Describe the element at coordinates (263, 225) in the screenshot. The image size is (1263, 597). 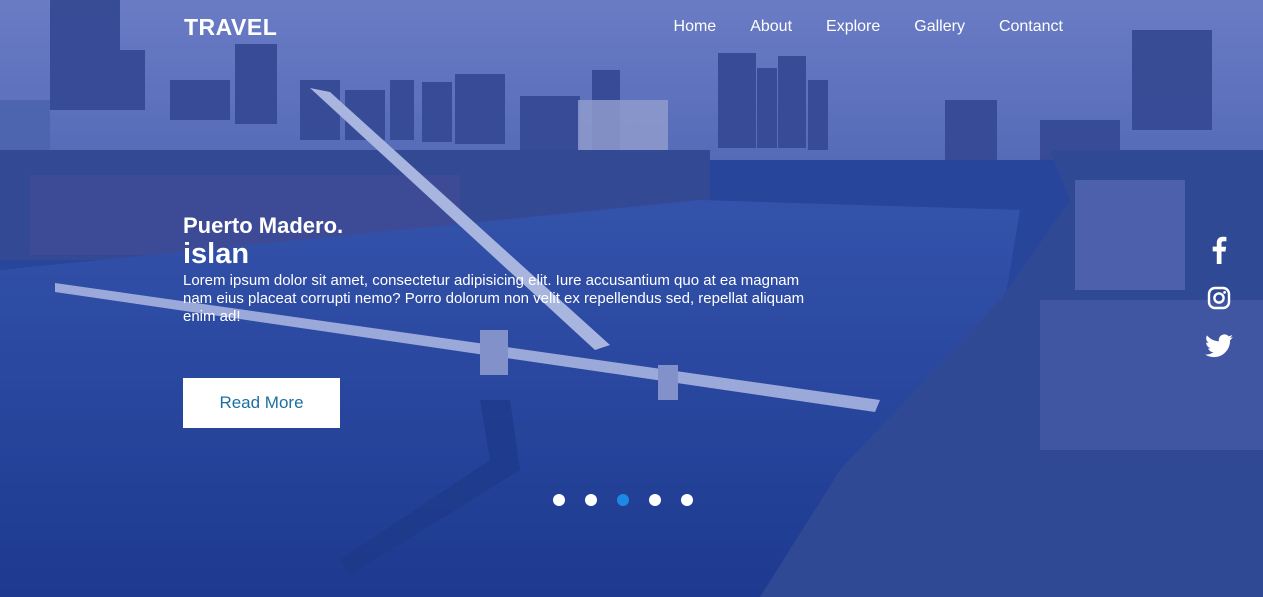
I see `hero-subtitle: Puerto Madero.` at that location.